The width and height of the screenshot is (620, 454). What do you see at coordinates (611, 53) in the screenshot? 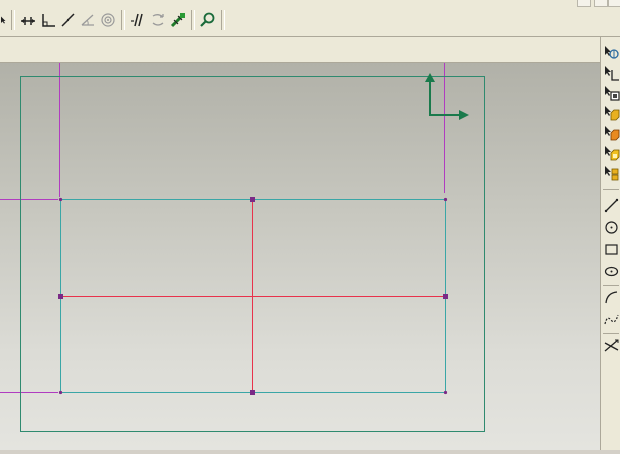
I see `rotate-view-icon` at bounding box center [611, 53].